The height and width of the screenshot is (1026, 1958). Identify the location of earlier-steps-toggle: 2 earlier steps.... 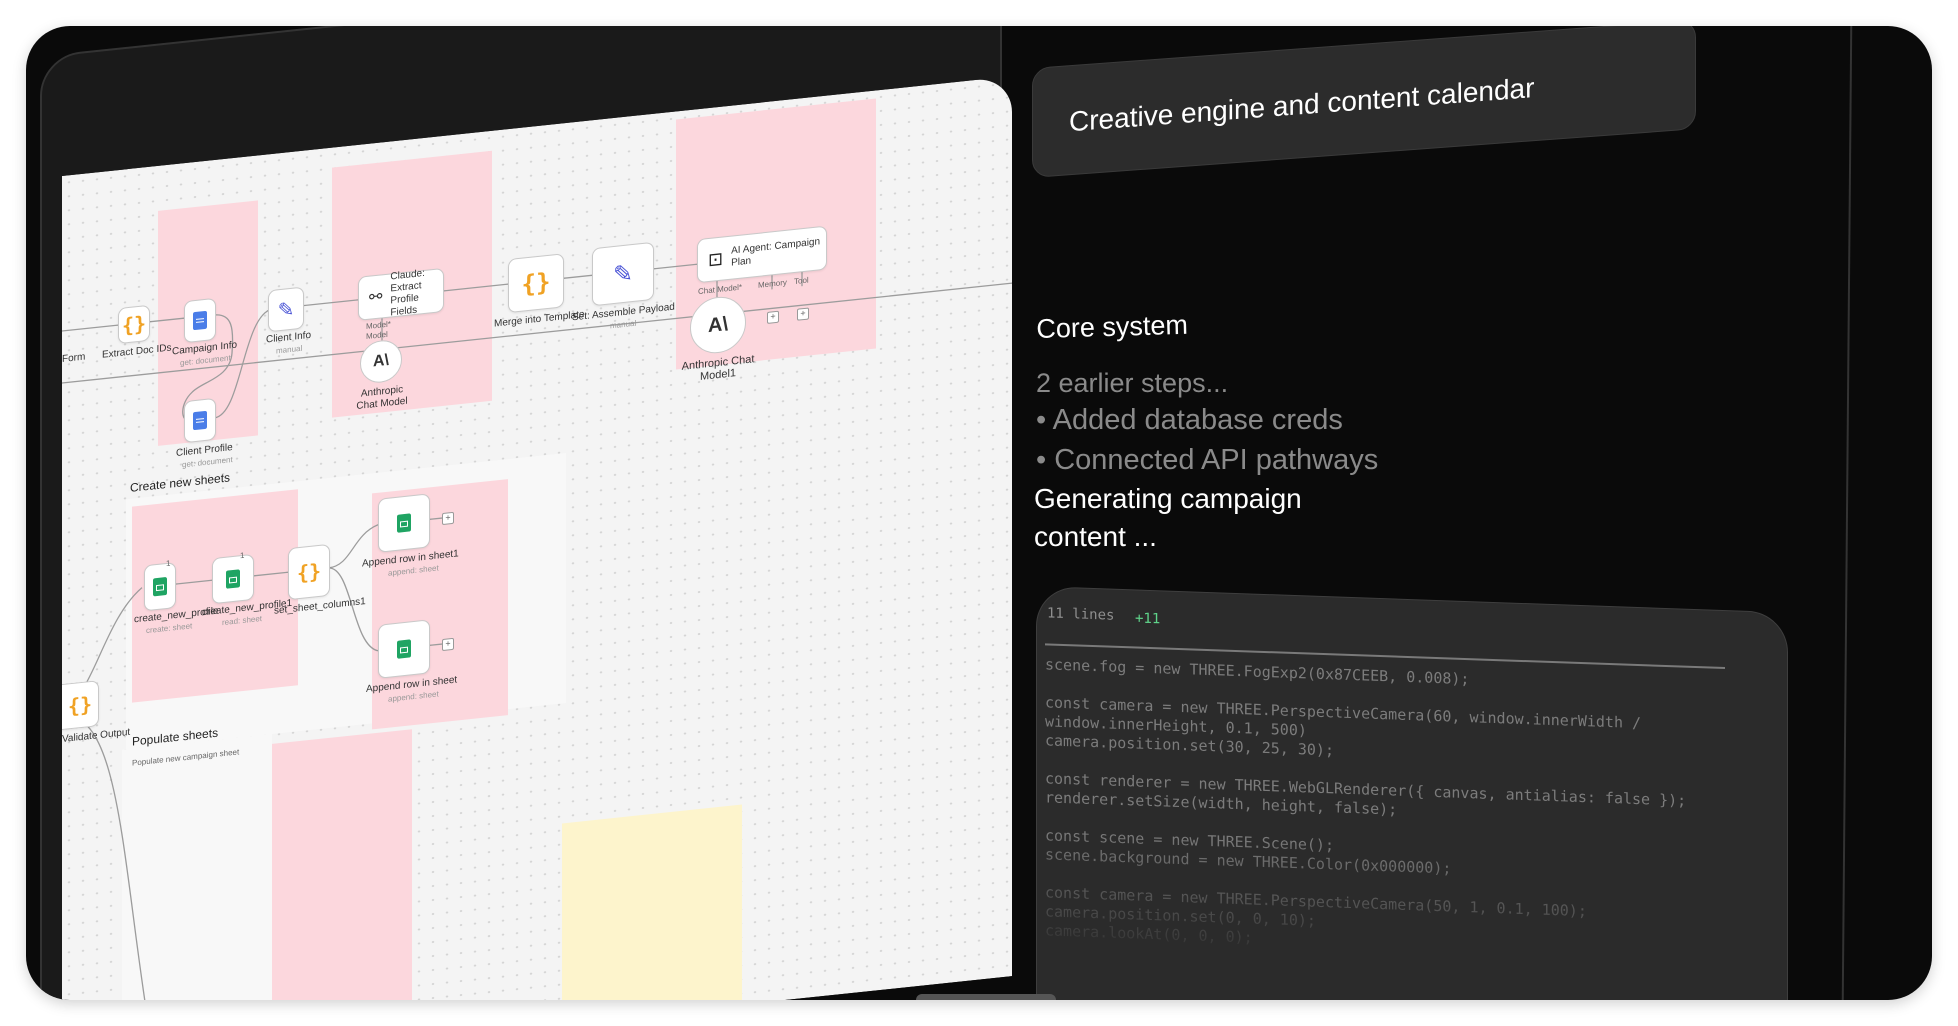
(1132, 383).